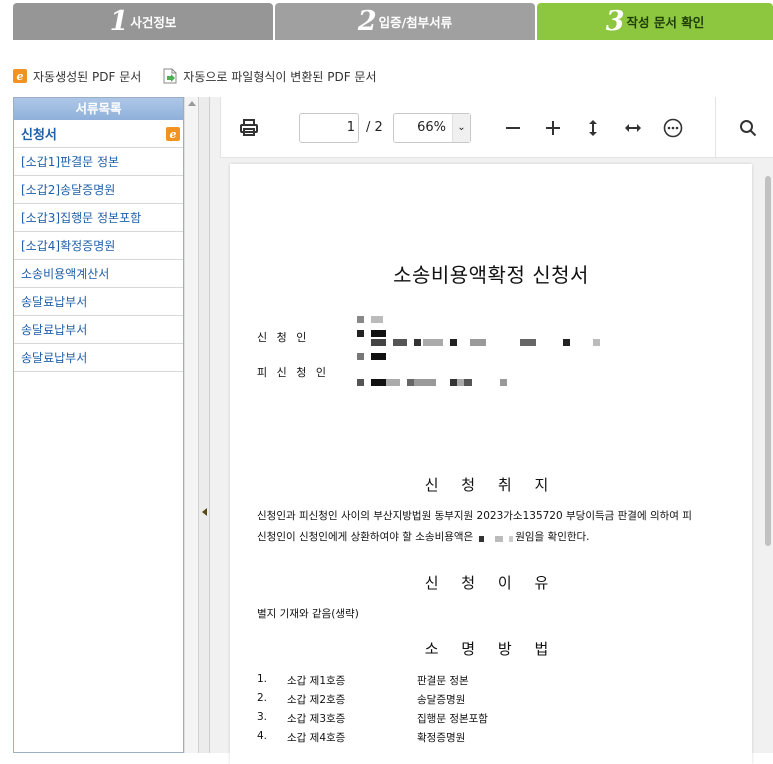 The height and width of the screenshot is (764, 773). I want to click on converted-pdf-icon, so click(170, 76).